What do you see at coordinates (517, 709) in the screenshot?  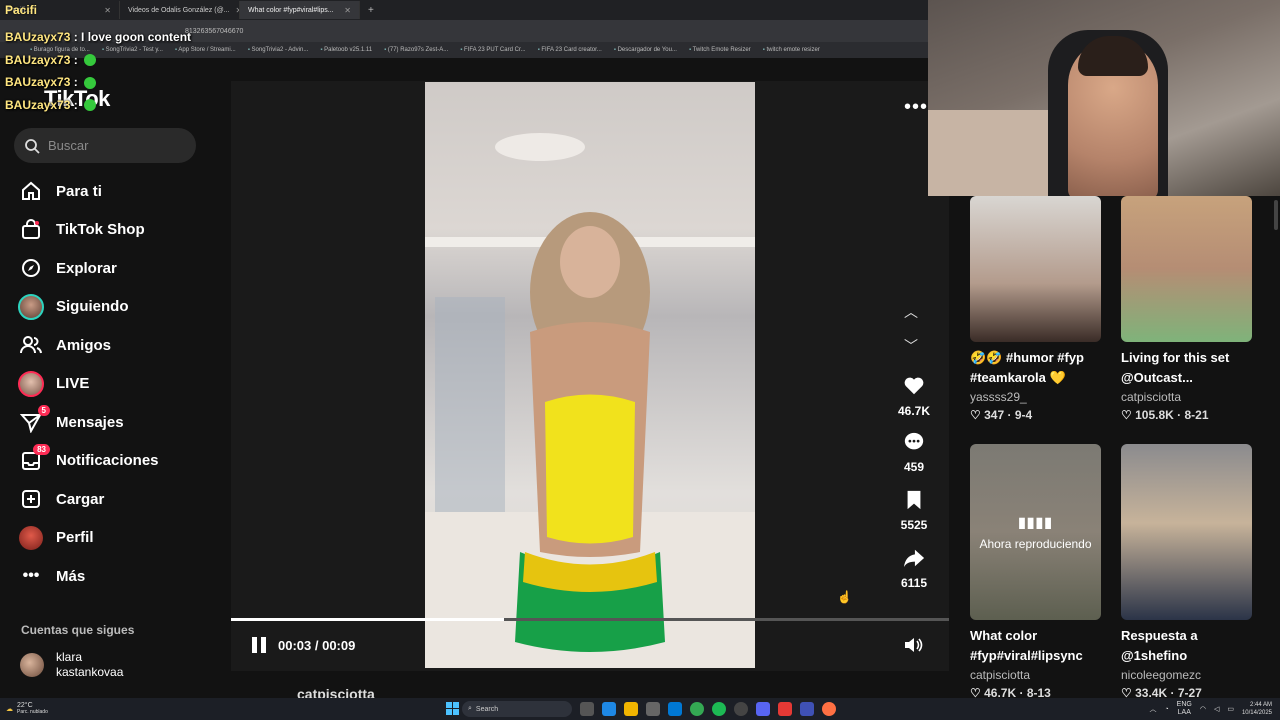 I see `taskbar-search: ⌕ Search` at bounding box center [517, 709].